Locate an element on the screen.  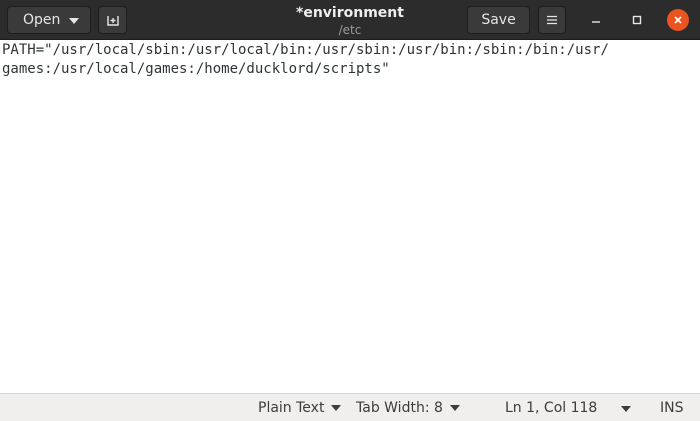
tab-width-selector: Tab Width: 8 is located at coordinates (408, 408).